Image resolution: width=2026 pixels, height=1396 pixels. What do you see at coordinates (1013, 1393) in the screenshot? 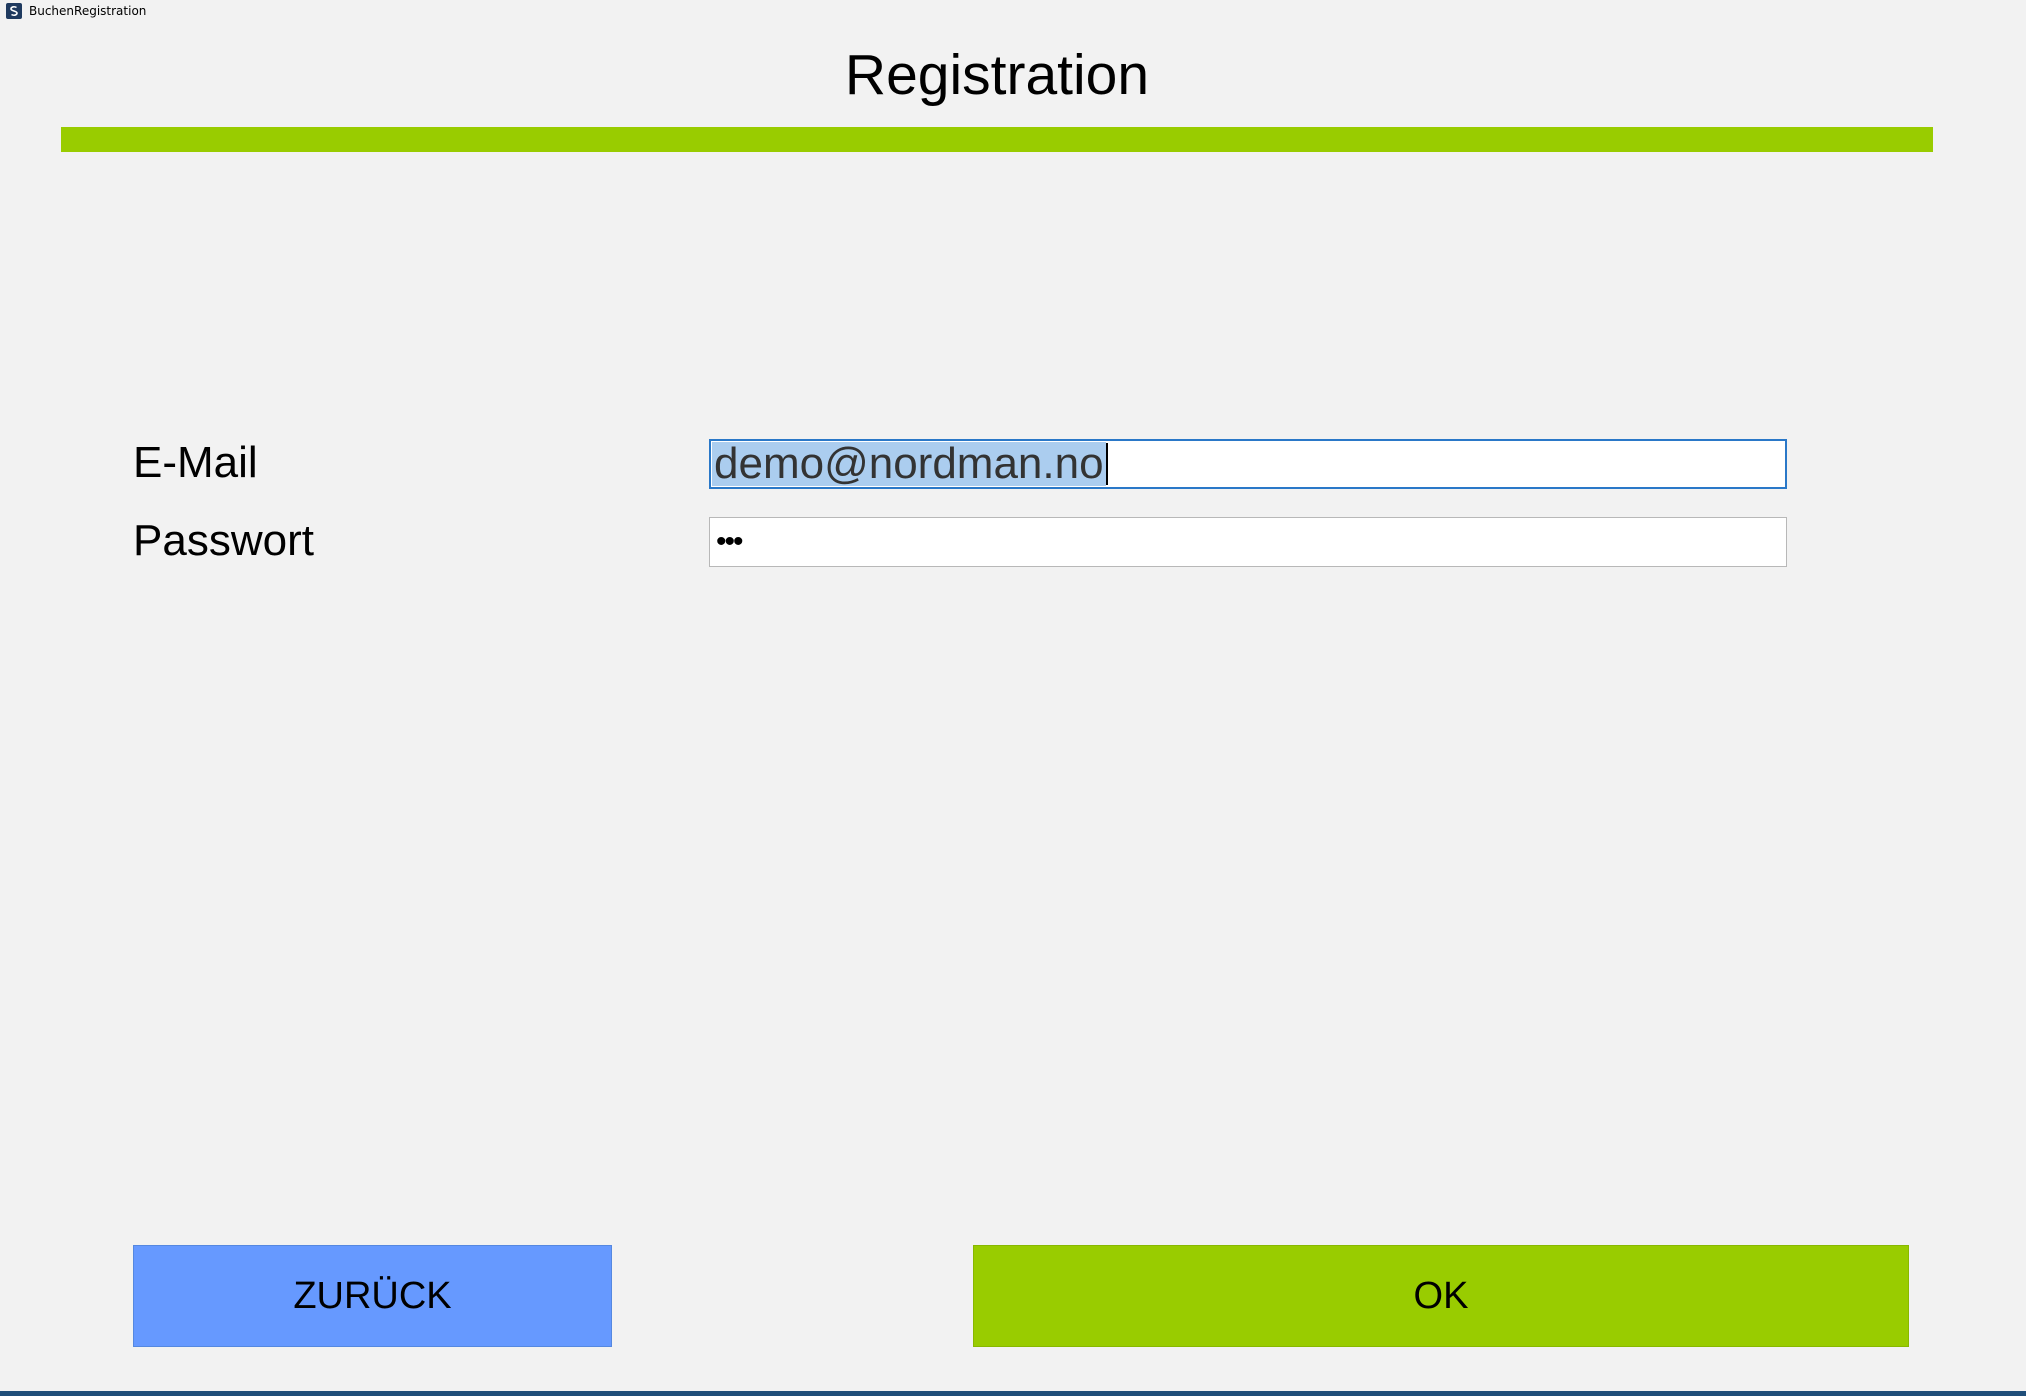
I see `bottom-border` at bounding box center [1013, 1393].